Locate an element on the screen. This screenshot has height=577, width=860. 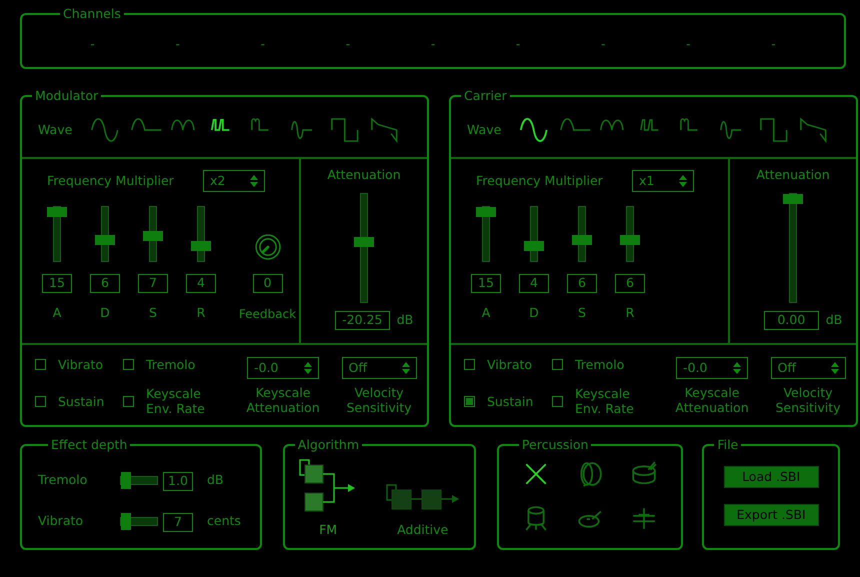
algorithm-option: FM is located at coordinates (328, 499).